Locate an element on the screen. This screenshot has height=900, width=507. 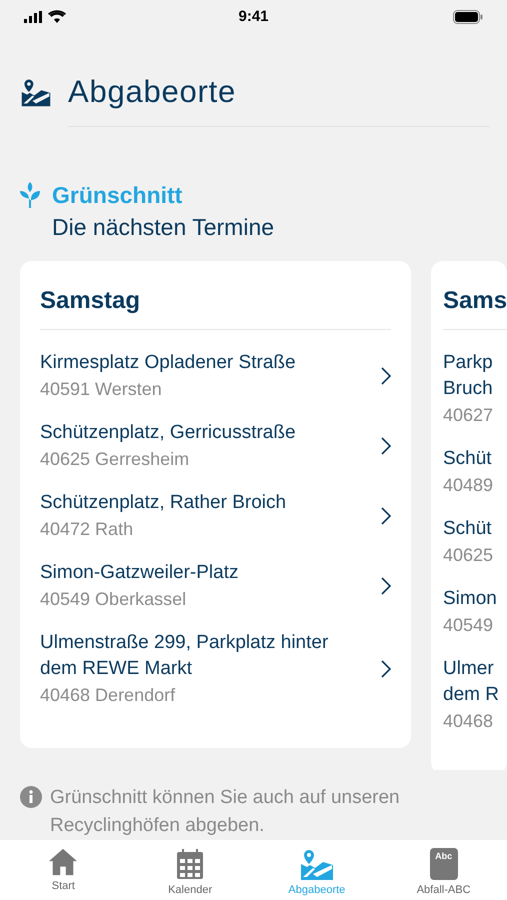
book-label: Abc is located at coordinates (443, 857).